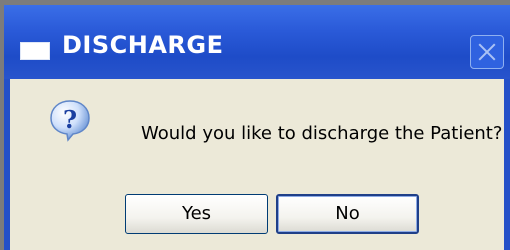 This screenshot has width=510, height=250. I want to click on dialog-message: Would you like to discharge the Patient?, so click(322, 133).